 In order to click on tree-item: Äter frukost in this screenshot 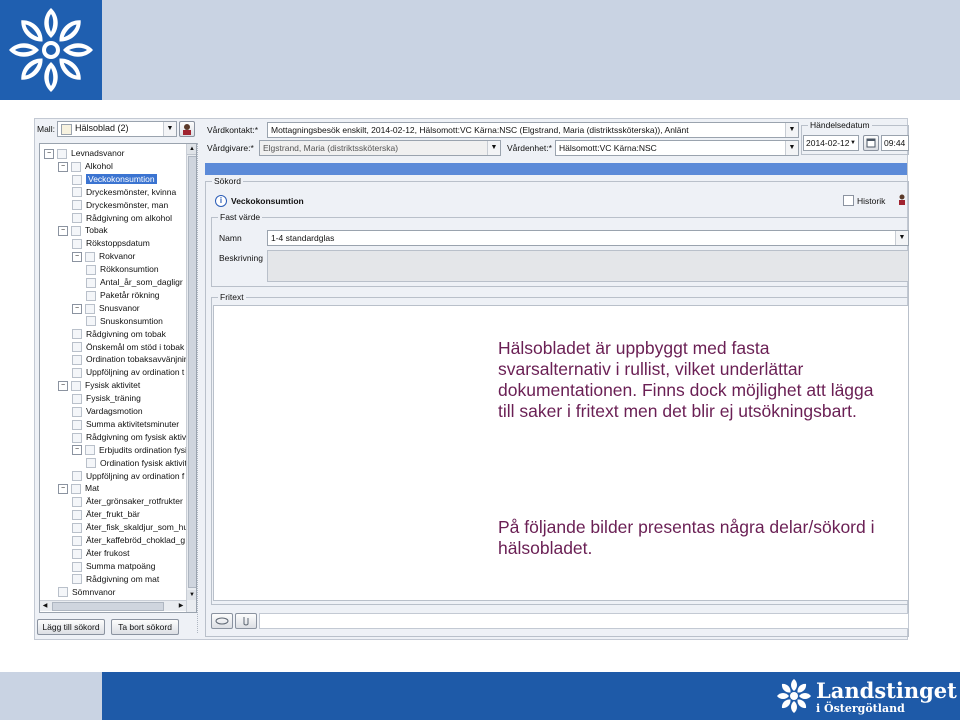, I will do `click(100, 553)`.